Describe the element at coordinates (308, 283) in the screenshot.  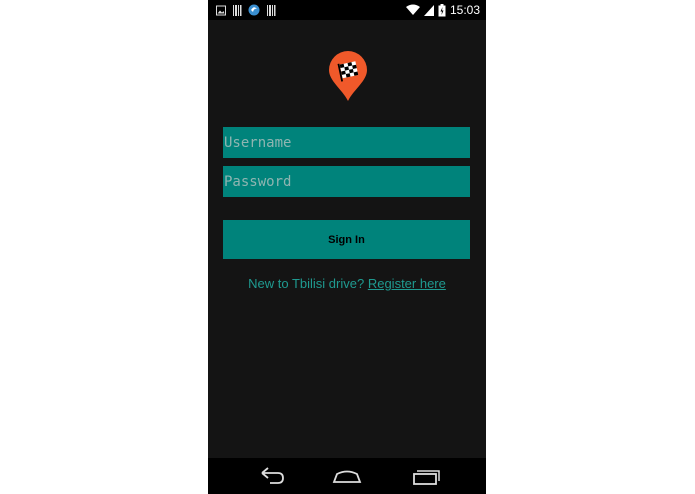
I see `register-prompt-text: New to Tbilisi drive?` at that location.